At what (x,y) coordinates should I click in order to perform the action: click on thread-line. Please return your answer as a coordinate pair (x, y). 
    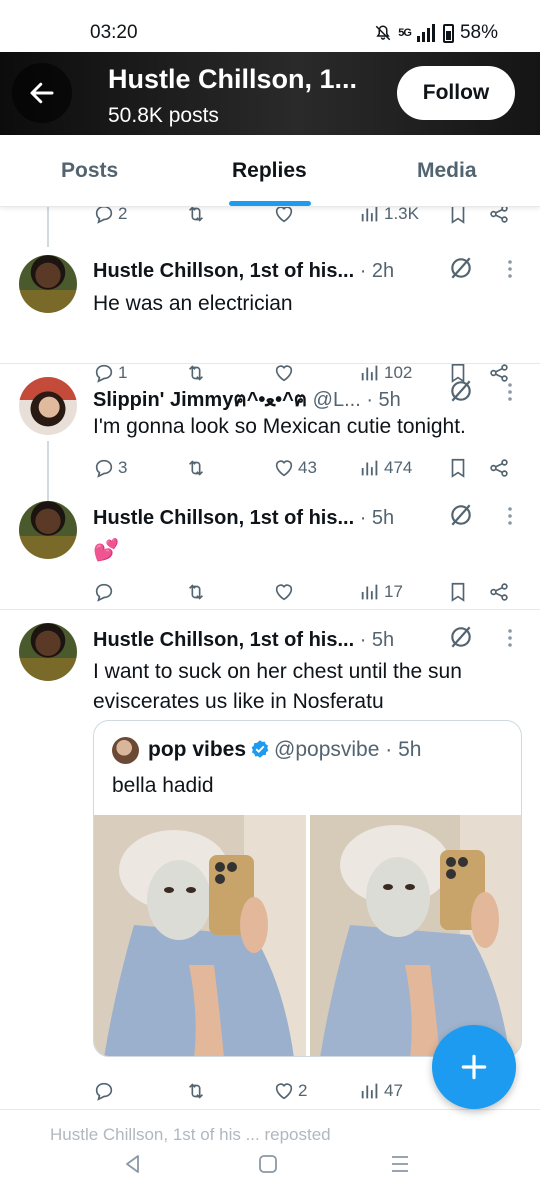
    Looking at the image, I should click on (48, 227).